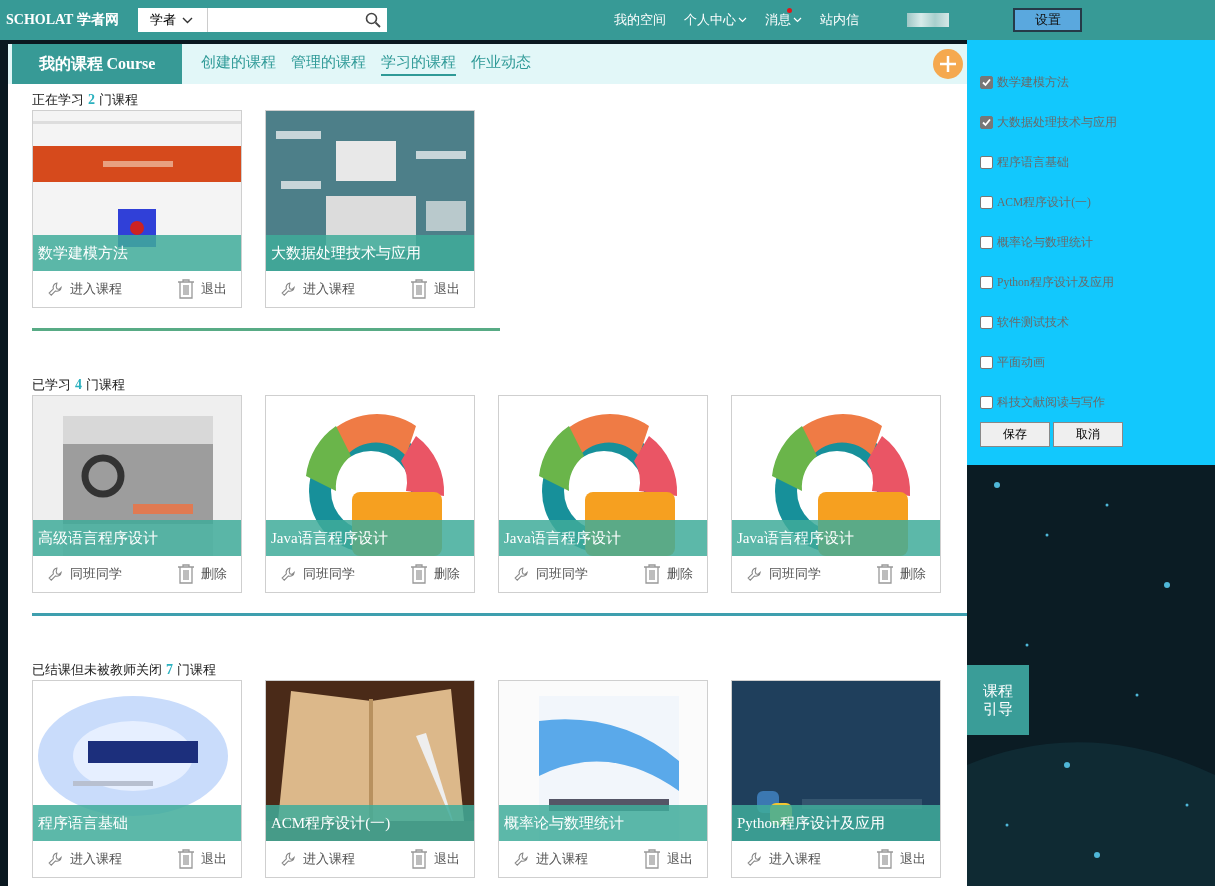 Image resolution: width=1215 pixels, height=886 pixels. I want to click on course-checkbox-option: 数学建模方法, so click(1097, 82).